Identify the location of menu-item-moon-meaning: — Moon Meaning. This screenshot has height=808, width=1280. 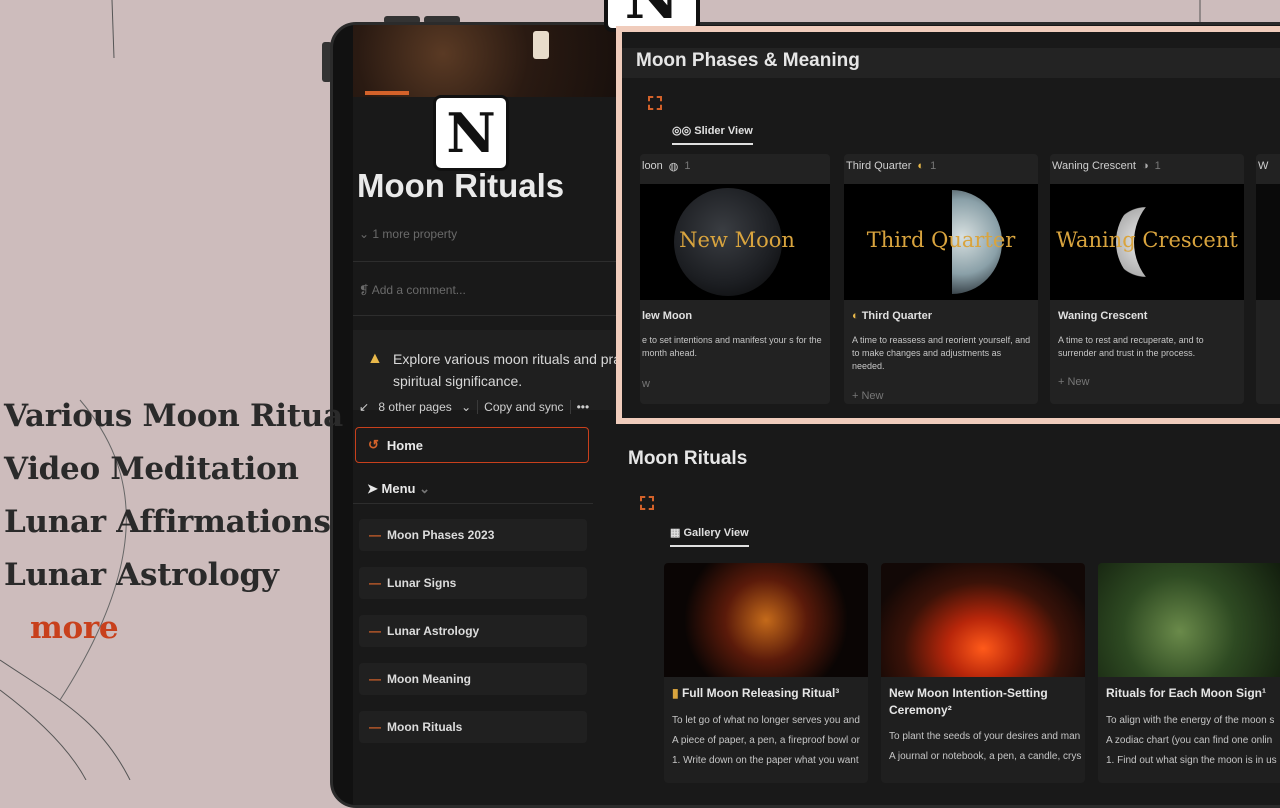
(473, 679).